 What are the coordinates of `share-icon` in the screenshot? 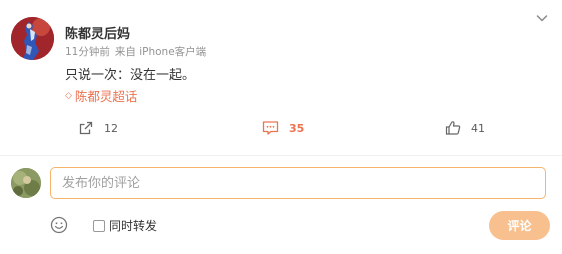 It's located at (86, 128).